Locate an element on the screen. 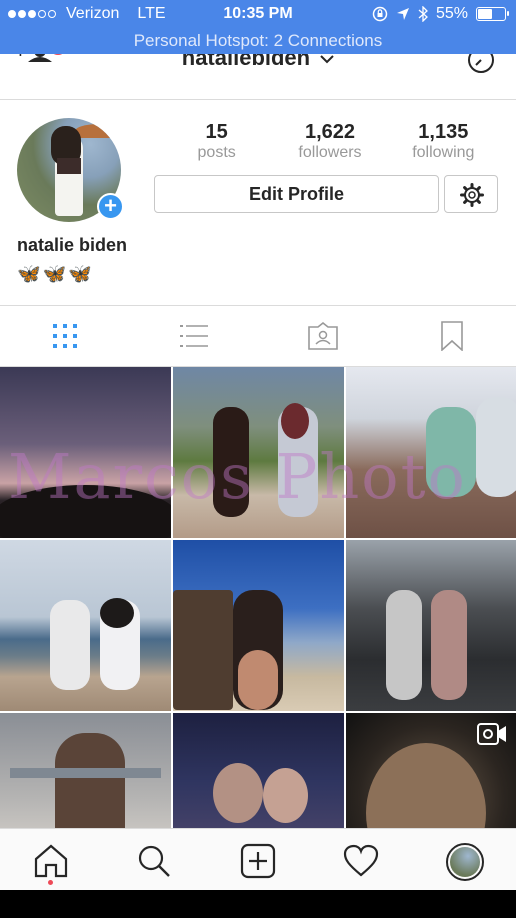  profile-view-tabs is located at coordinates (258, 336).